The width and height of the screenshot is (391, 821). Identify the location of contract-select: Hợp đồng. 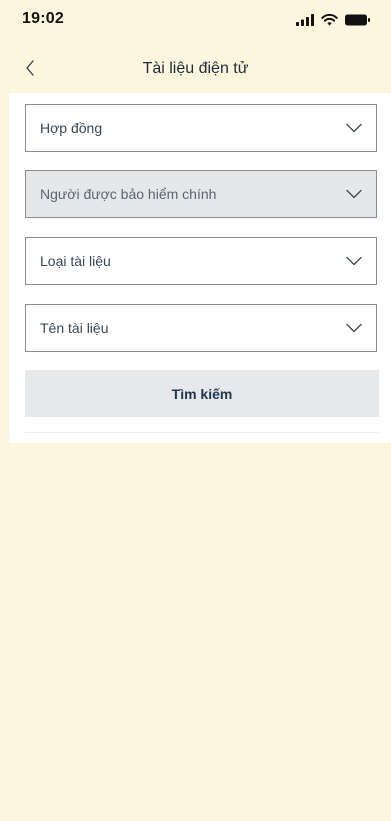
(201, 128).